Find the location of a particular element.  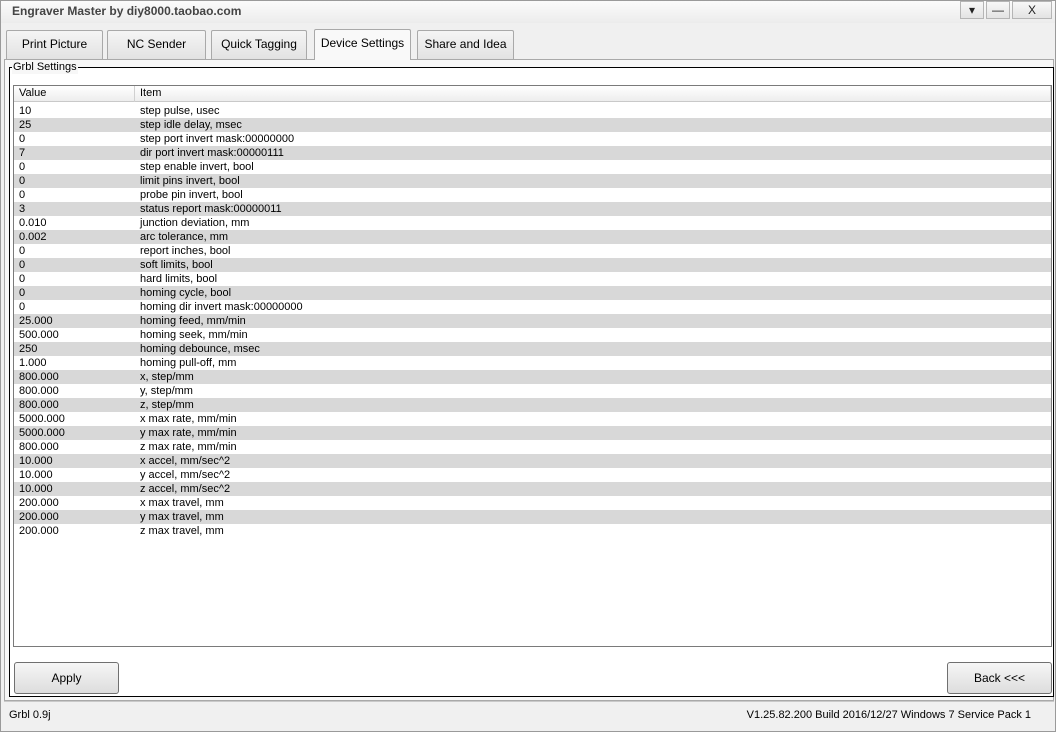

table-row: 25.000 homing feed, mm/min is located at coordinates (532, 321).